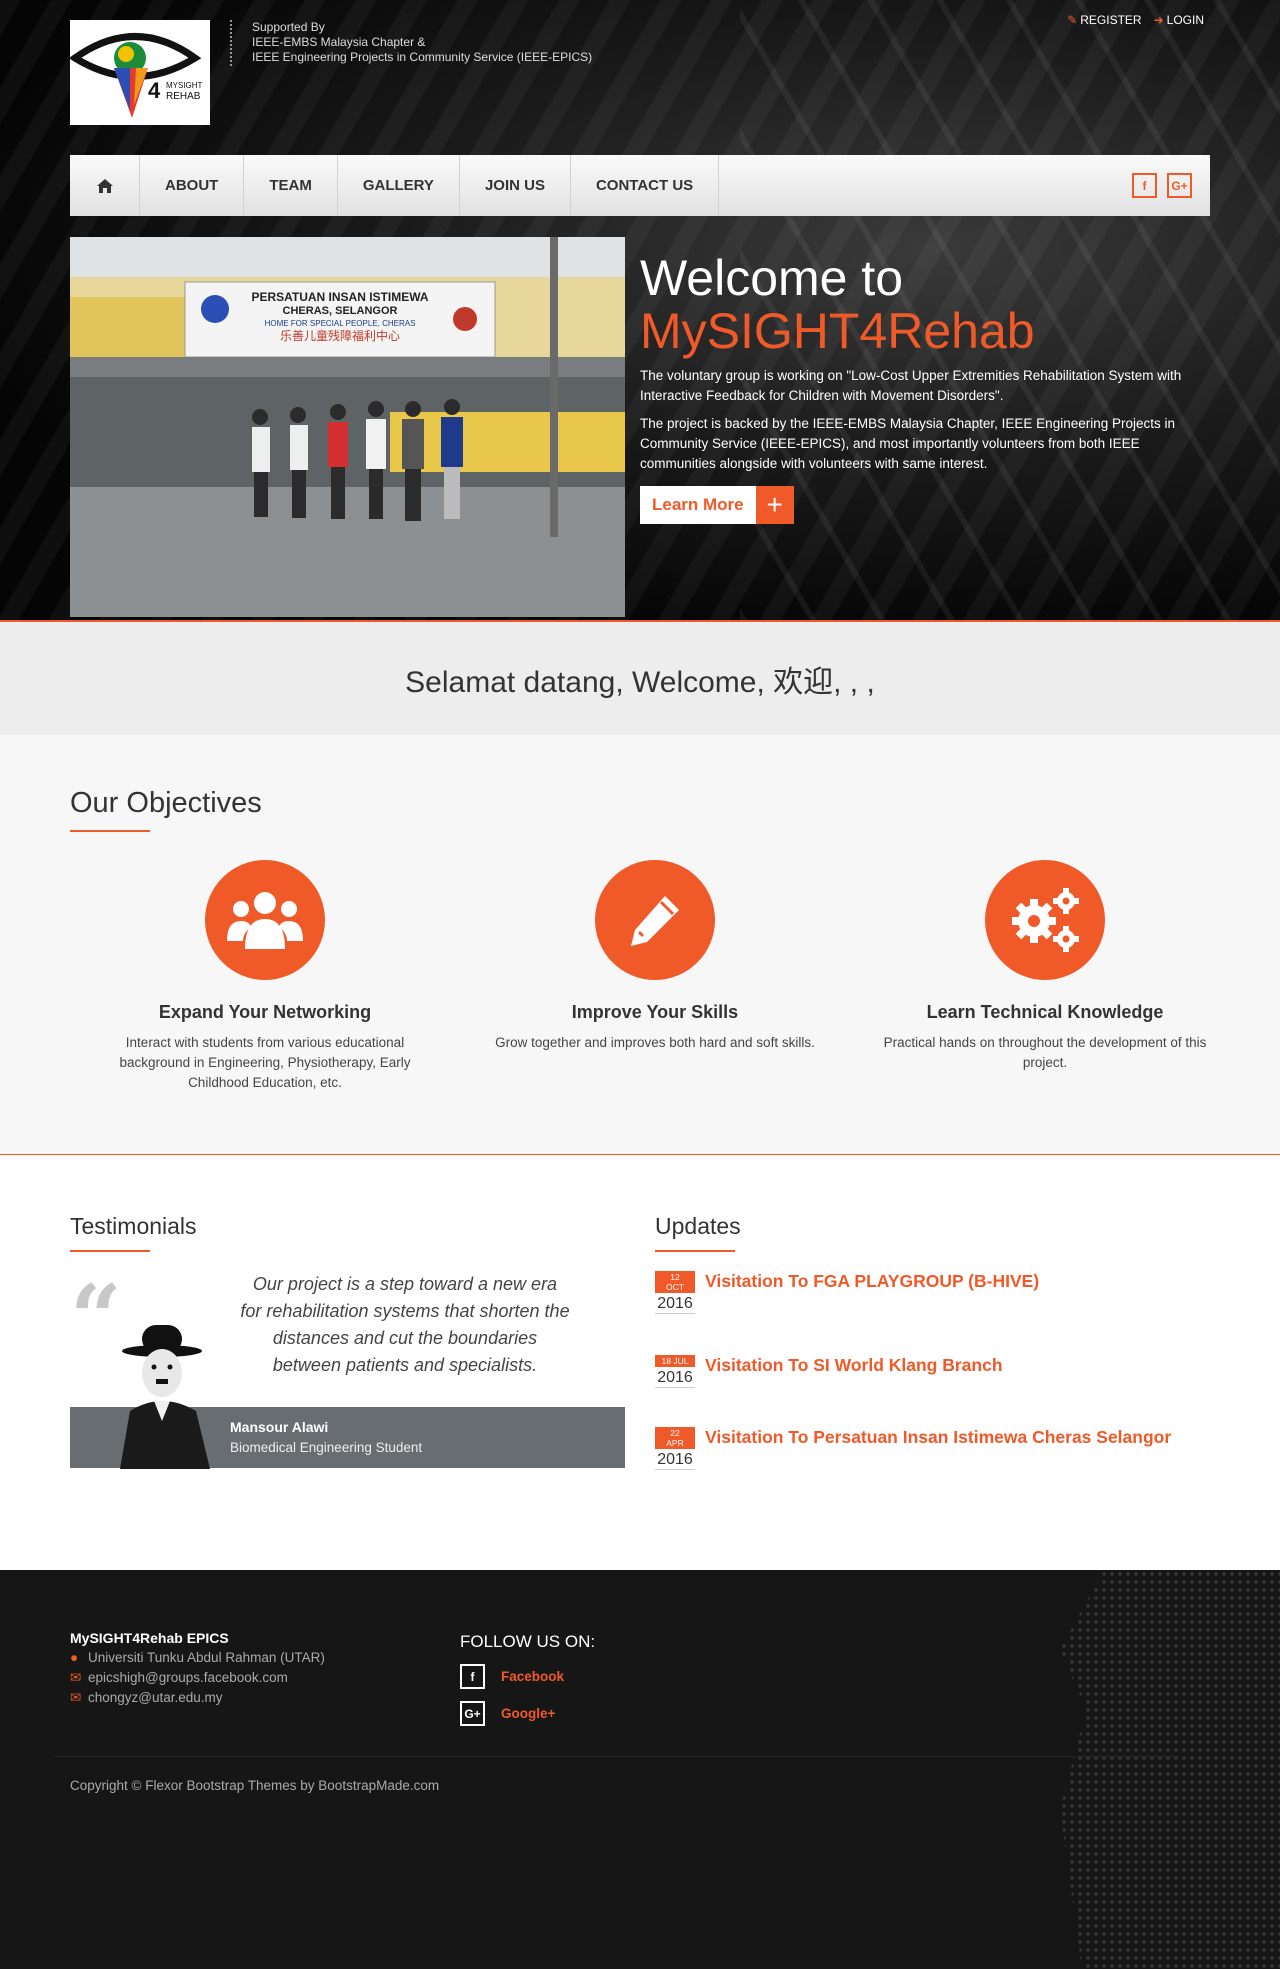  I want to click on welcome-bar: Selamat datang, Welcome, 欢迎, , ,, so click(640, 677).